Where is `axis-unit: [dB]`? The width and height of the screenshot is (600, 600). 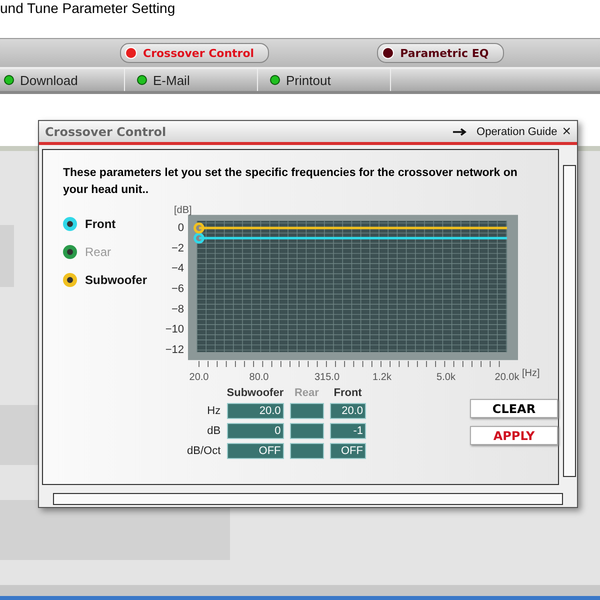
axis-unit: [dB] is located at coordinates (183, 210).